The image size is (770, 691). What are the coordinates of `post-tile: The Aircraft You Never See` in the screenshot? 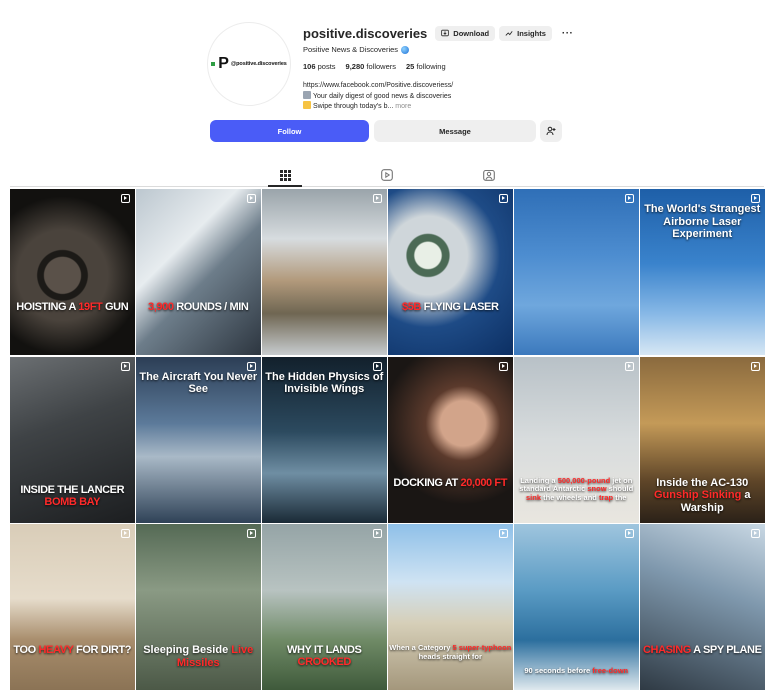 It's located at (198, 439).